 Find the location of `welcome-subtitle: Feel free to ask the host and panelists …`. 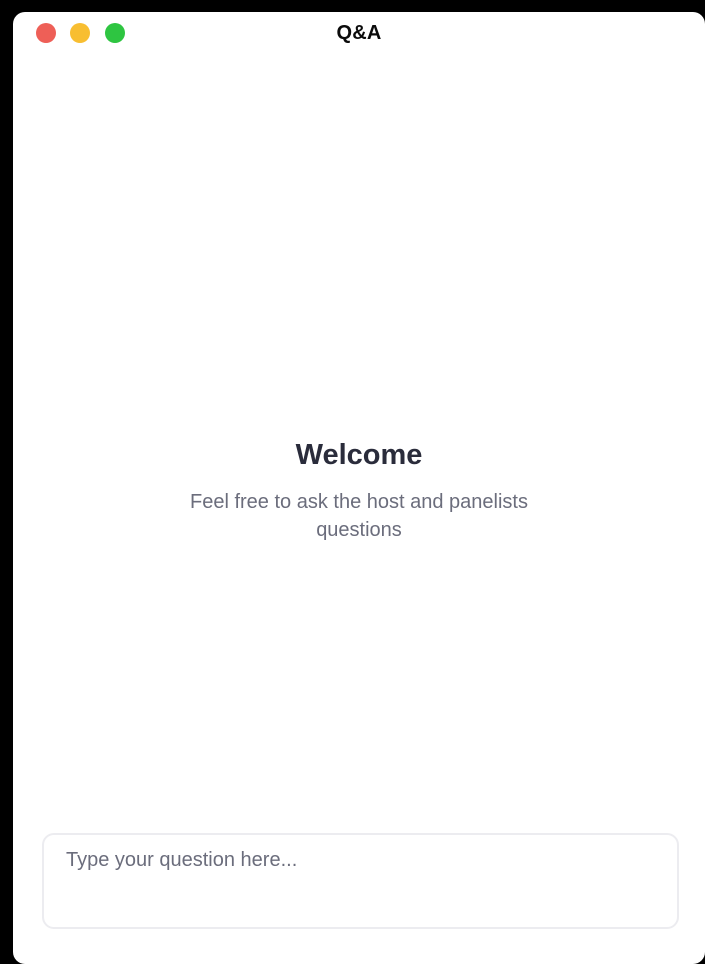

welcome-subtitle: Feel free to ask the host and panelists … is located at coordinates (359, 516).